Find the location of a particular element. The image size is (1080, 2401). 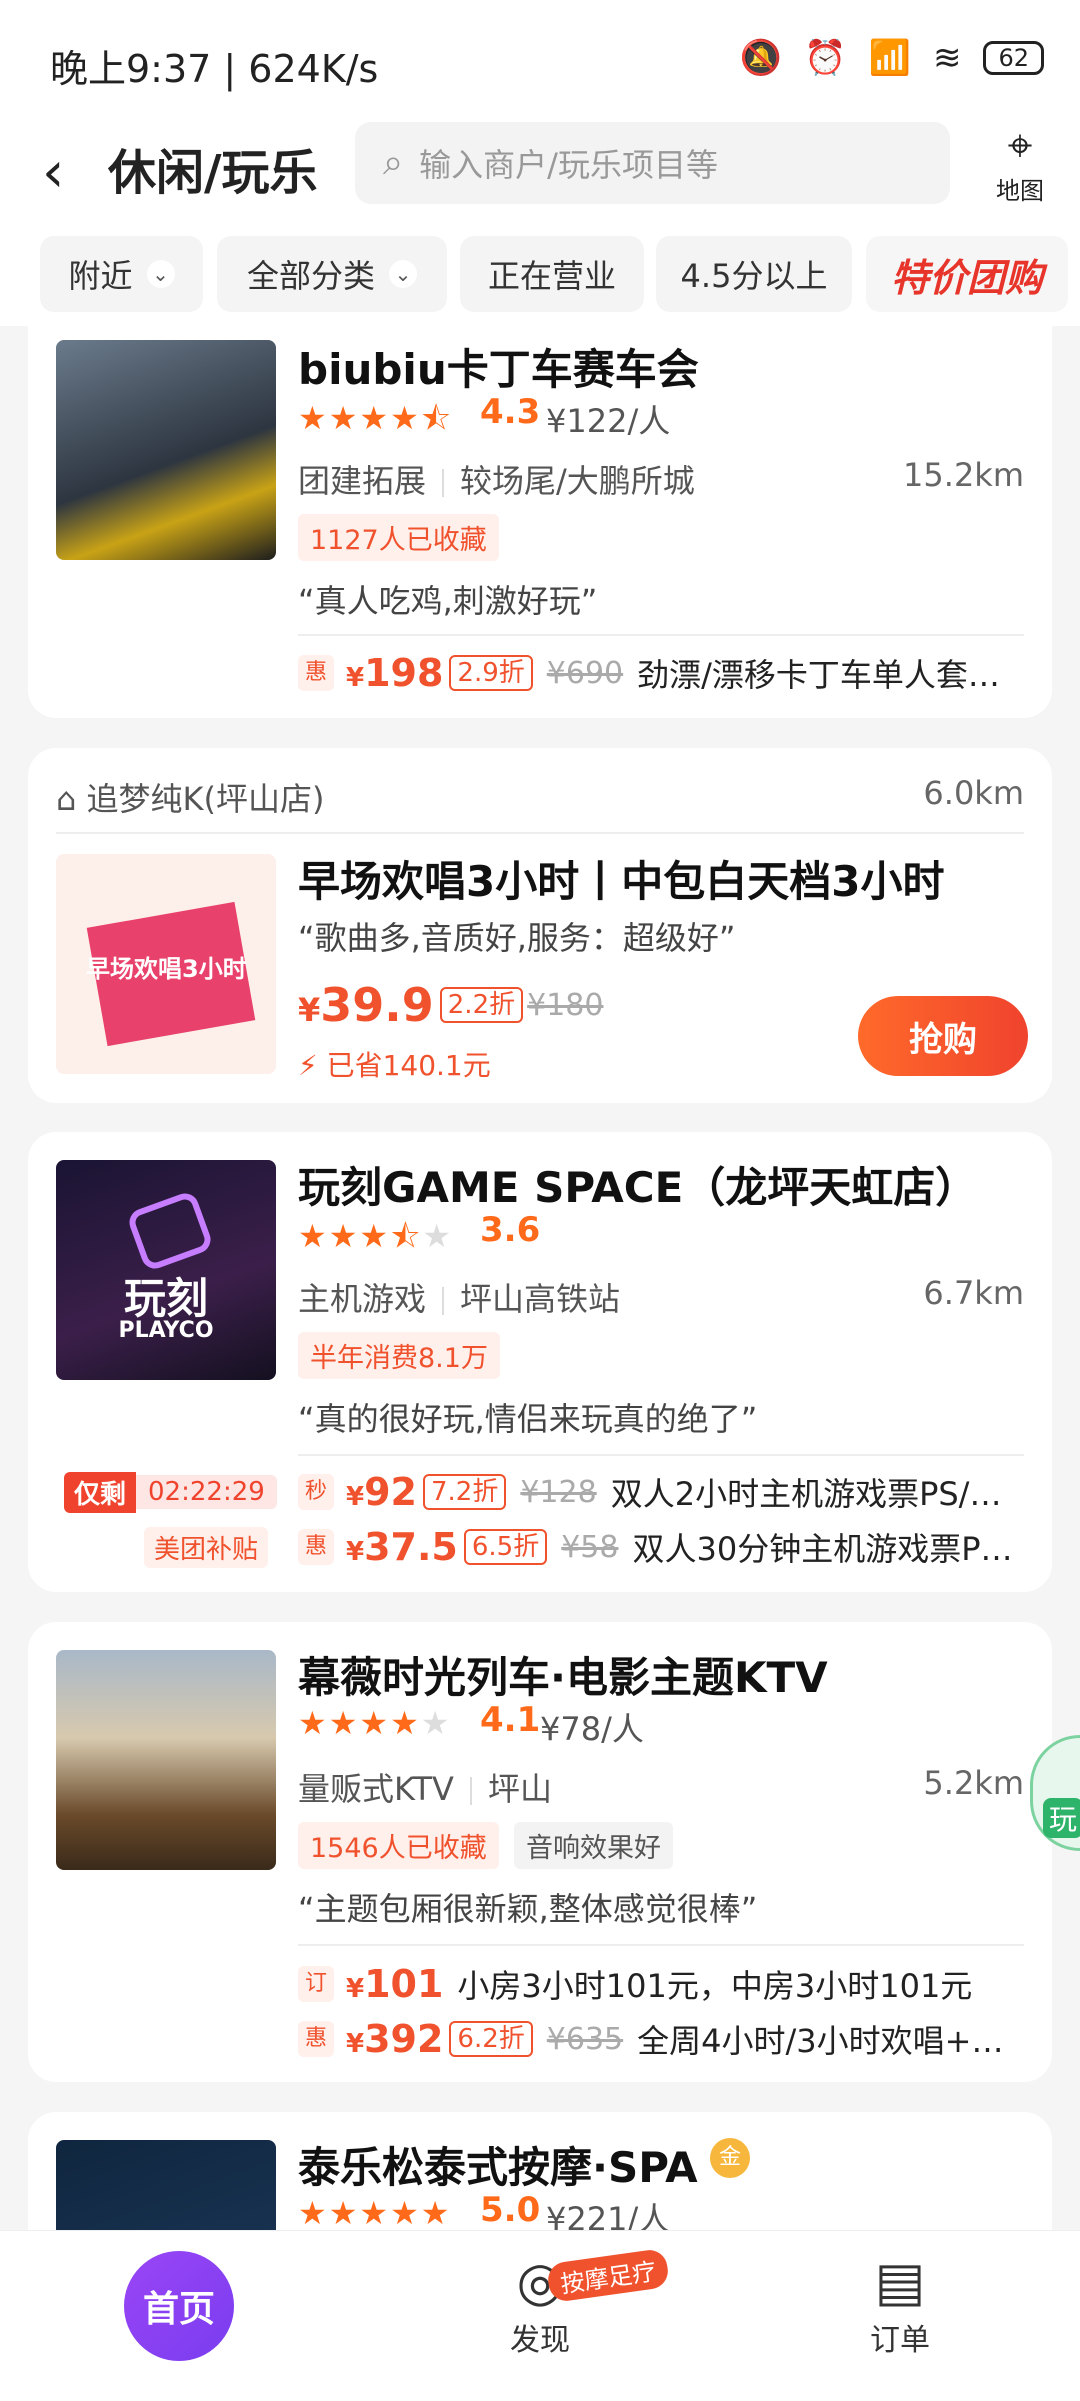

favorite-count-tag: 1127人已收藏 is located at coordinates (398, 537).